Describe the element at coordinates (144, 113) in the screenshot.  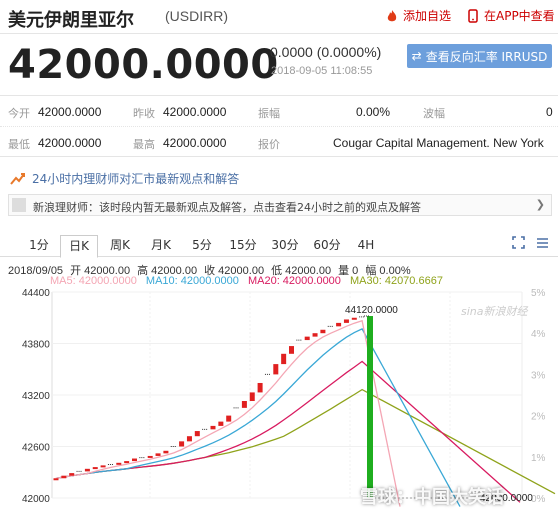
I see `prev-close-label: 昨收` at that location.